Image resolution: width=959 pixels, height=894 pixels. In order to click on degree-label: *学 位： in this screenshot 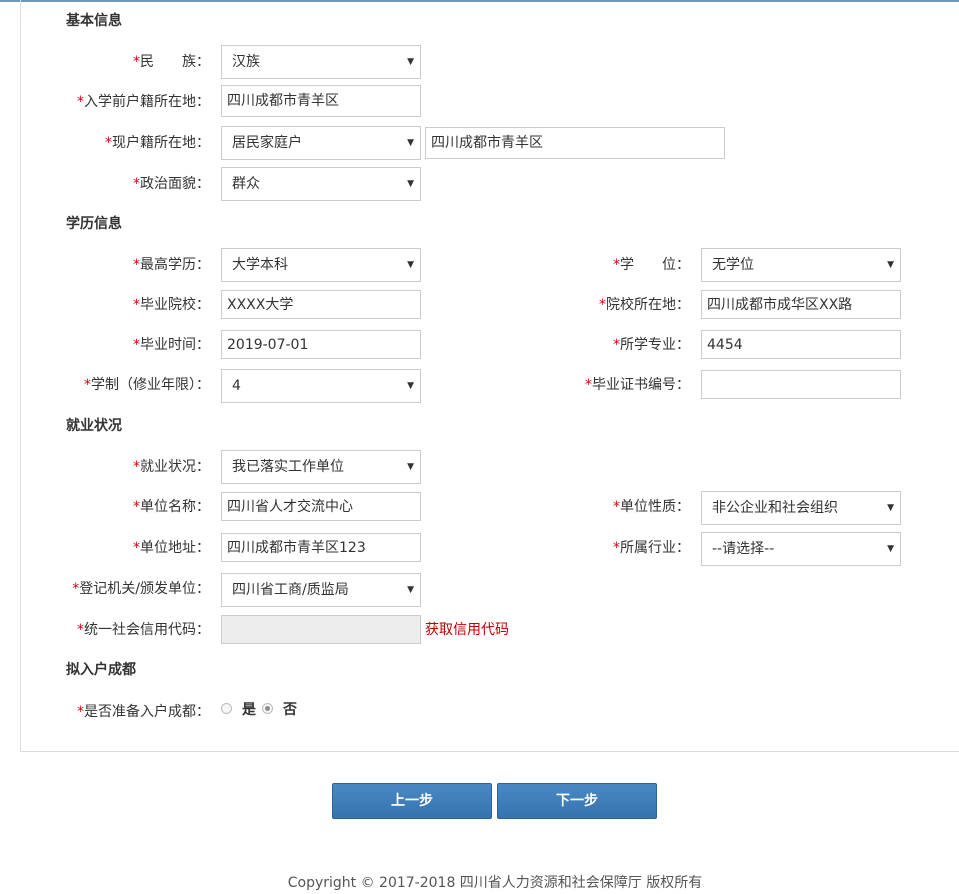, I will do `click(651, 265)`.